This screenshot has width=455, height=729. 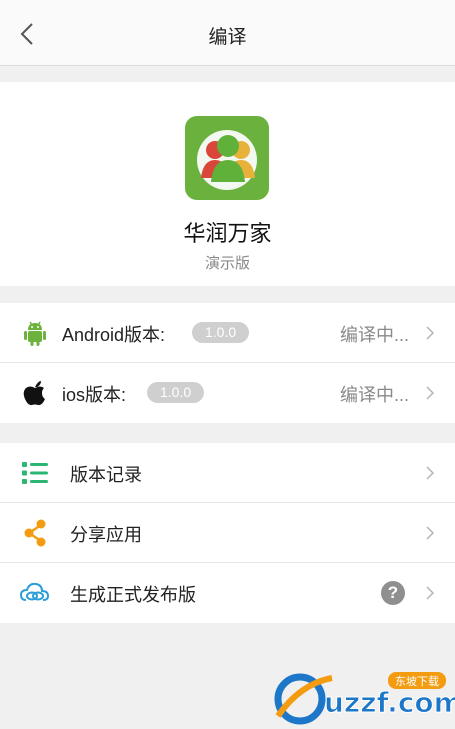 What do you see at coordinates (227, 233) in the screenshot?
I see `app-name: 华润万家` at bounding box center [227, 233].